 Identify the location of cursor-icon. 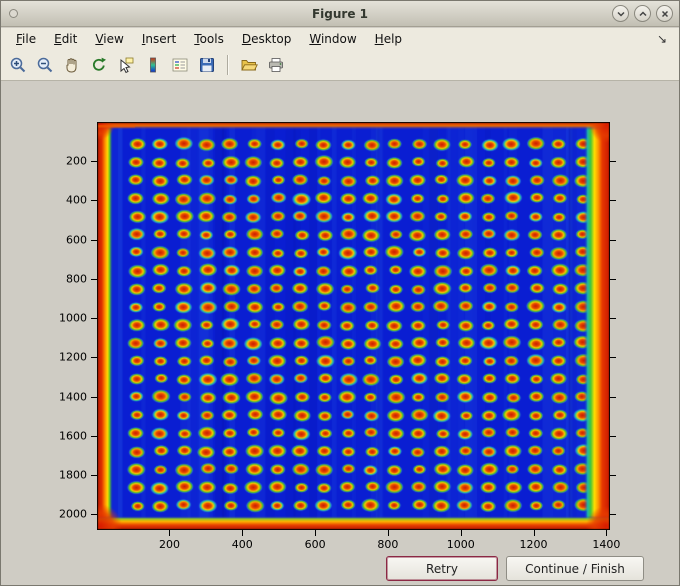
(127, 65).